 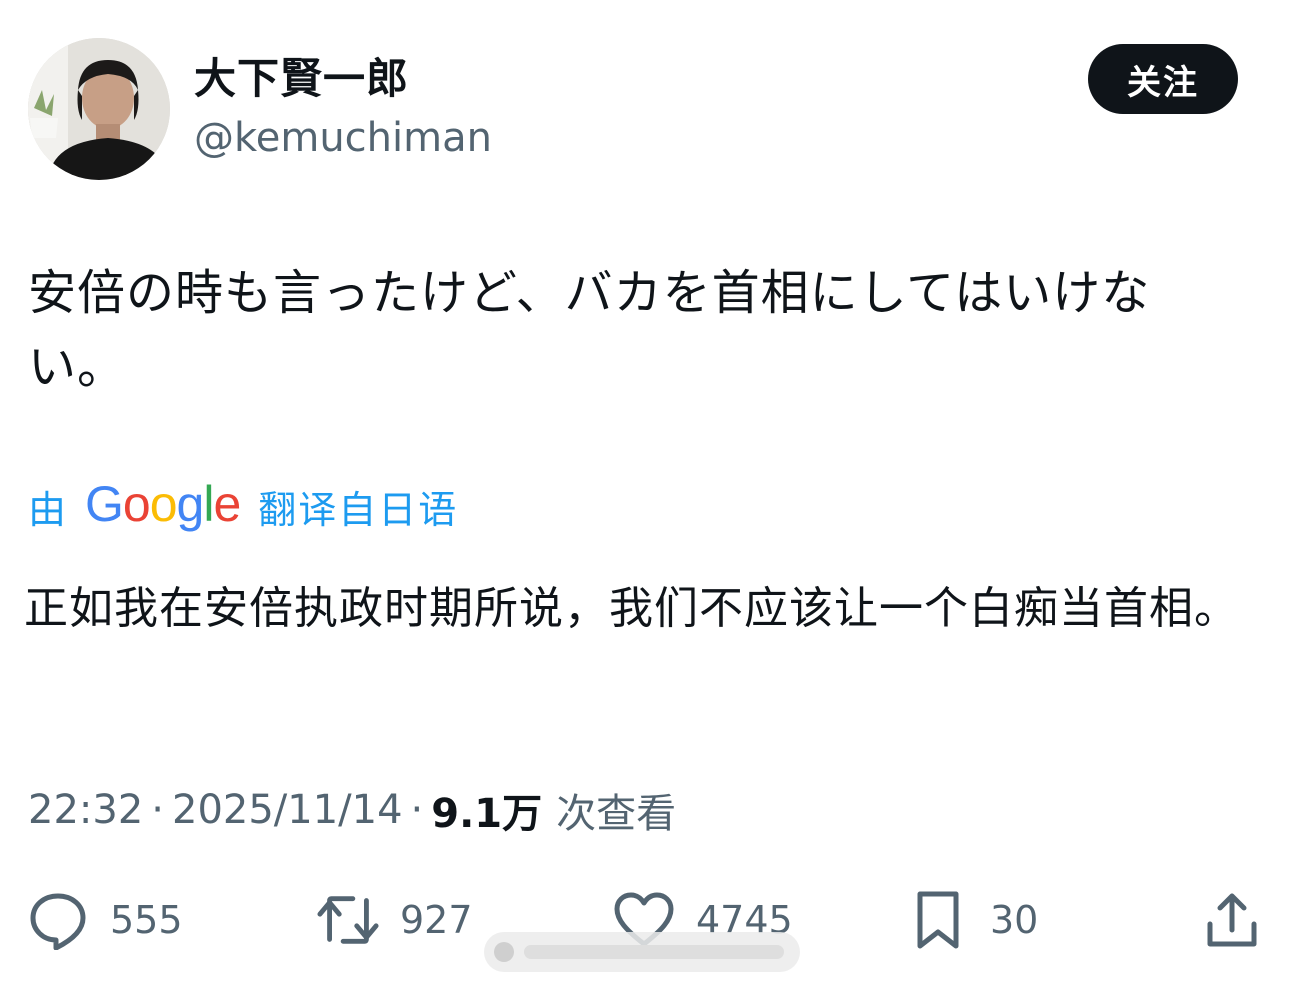 I want to click on tweet-time: 22:32, so click(x=85, y=810).